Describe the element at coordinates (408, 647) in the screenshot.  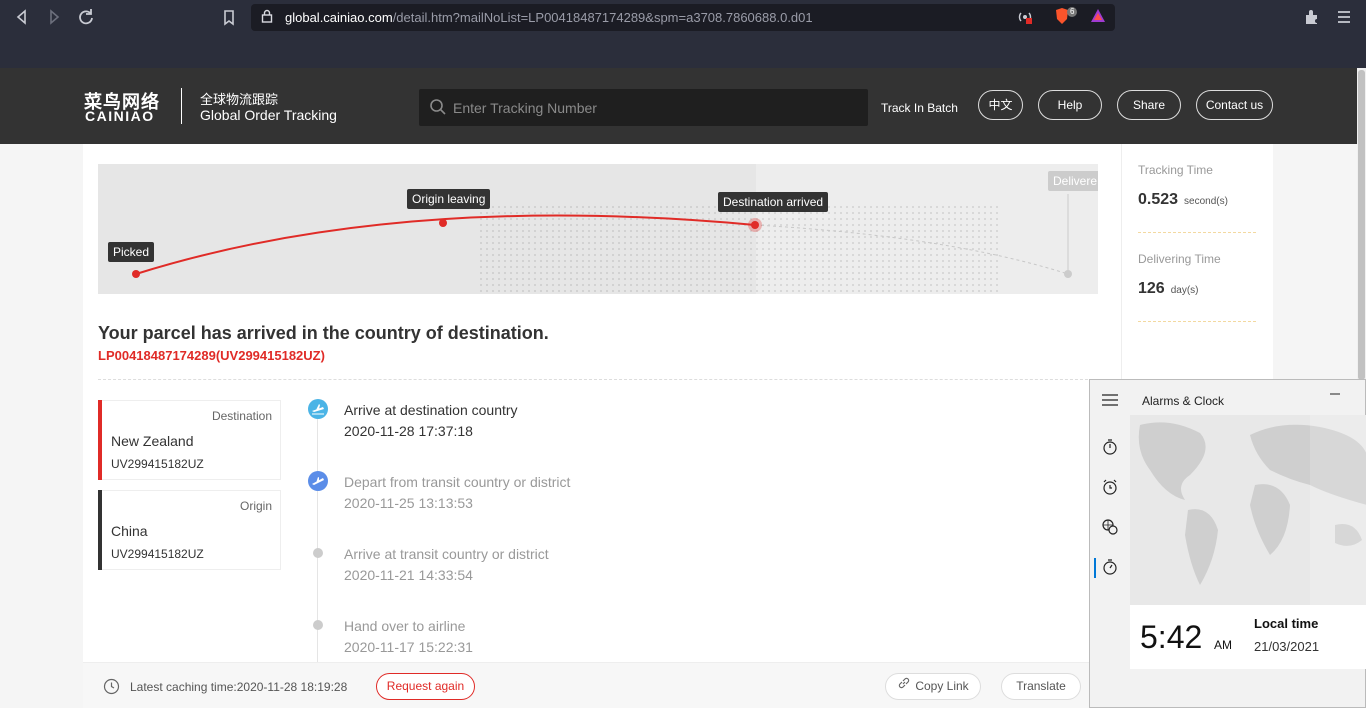
I see `event-time: 2020-11-17 15:22:31` at that location.